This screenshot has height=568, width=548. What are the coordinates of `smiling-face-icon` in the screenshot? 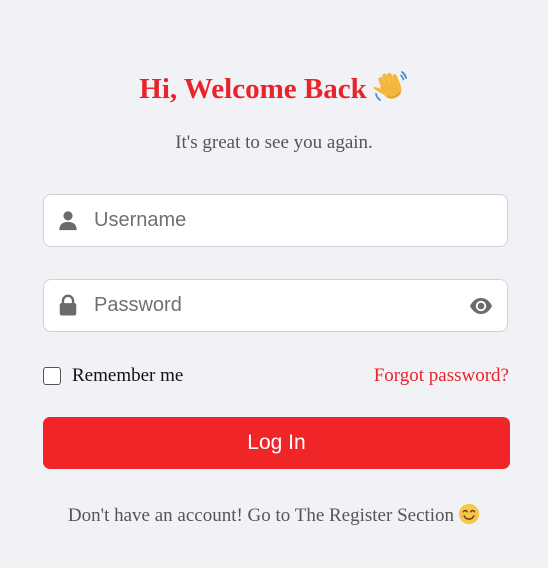 It's located at (469, 514).